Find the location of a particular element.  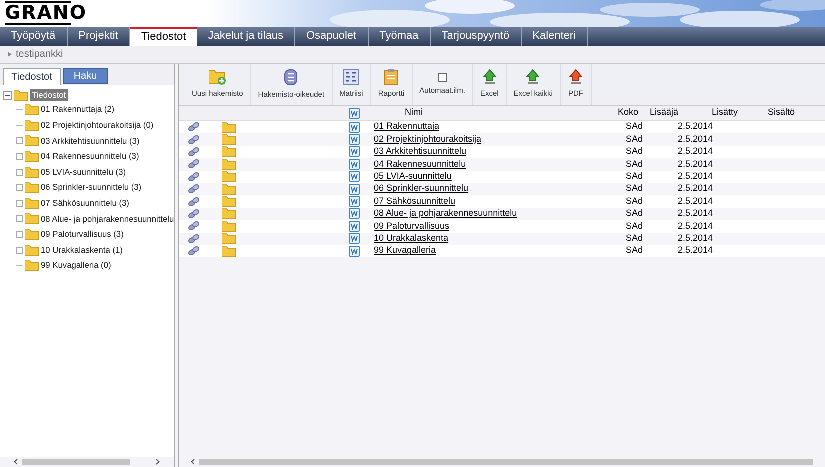

column-header: Nimi is located at coordinates (494, 113).